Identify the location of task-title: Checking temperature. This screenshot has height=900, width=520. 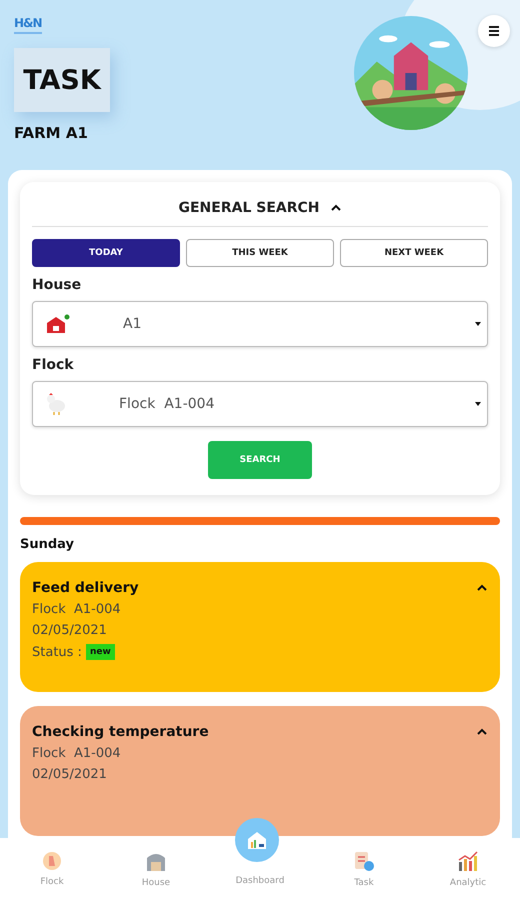
(120, 732).